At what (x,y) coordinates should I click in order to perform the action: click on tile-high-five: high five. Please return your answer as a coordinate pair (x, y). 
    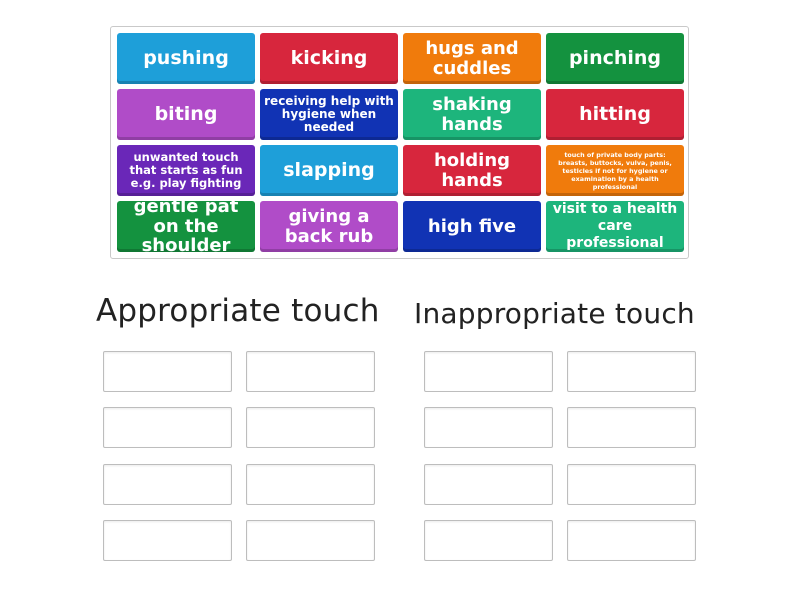
    Looking at the image, I should click on (472, 226).